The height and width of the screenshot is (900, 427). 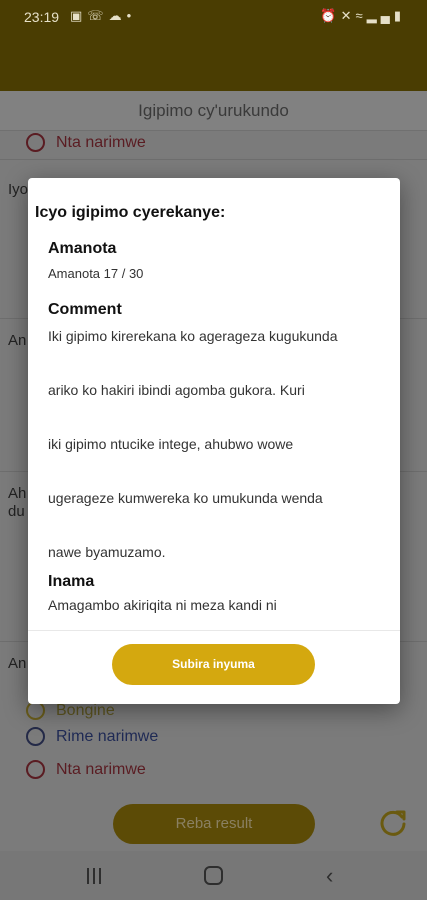 What do you see at coordinates (171, 444) in the screenshot?
I see `comment-line: iki gipimo ntucike intege, ahubwo wowe` at bounding box center [171, 444].